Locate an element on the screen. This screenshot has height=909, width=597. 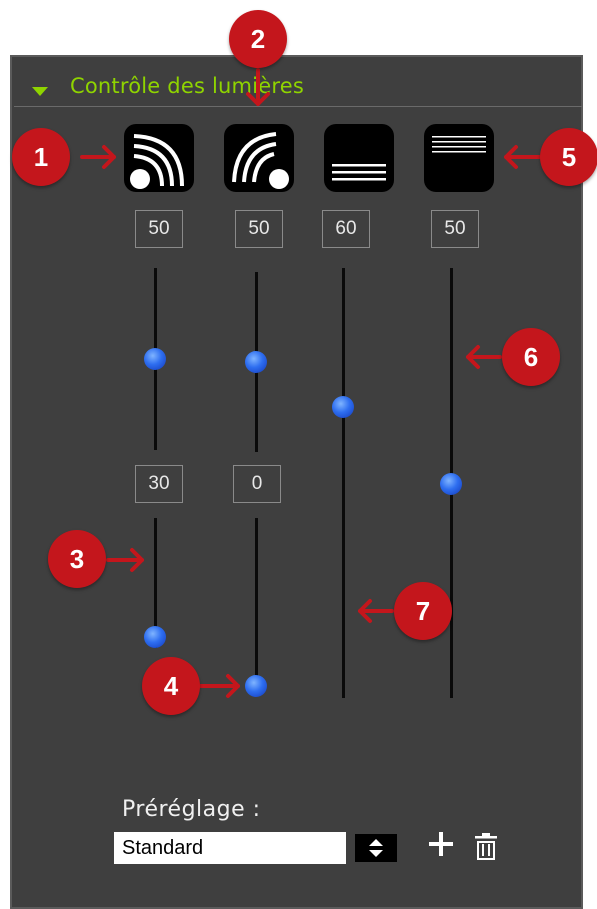
delete-preset-button is located at coordinates (486, 849).